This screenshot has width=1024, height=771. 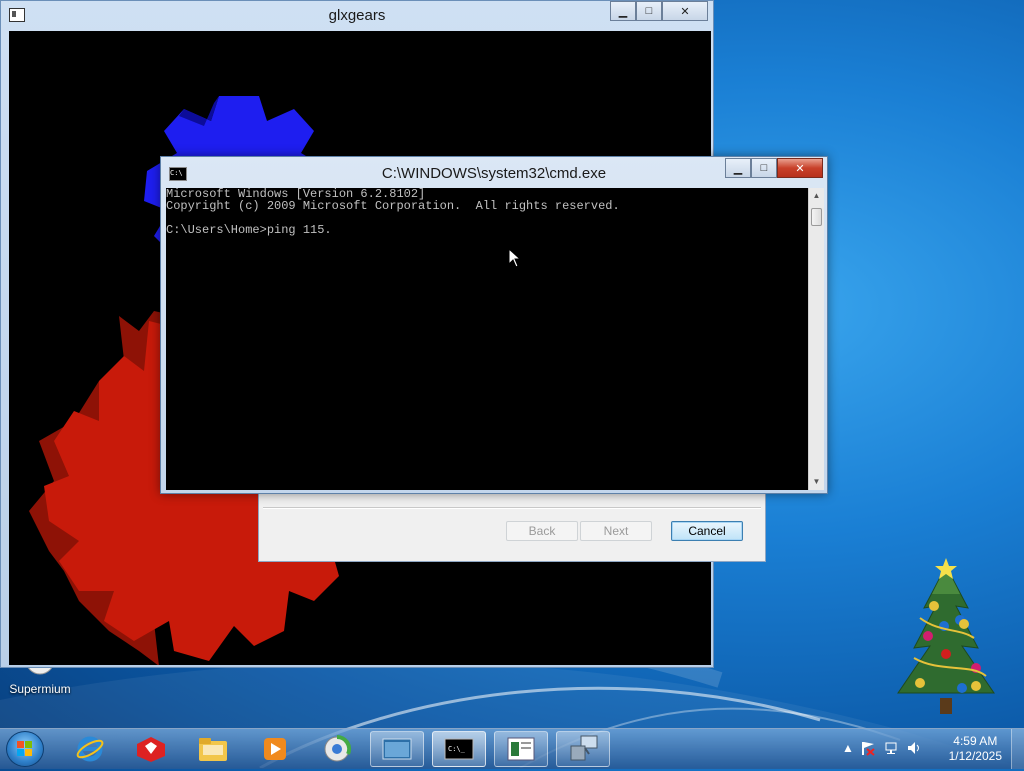 I want to click on windows-logo-icon, so click(x=24, y=748).